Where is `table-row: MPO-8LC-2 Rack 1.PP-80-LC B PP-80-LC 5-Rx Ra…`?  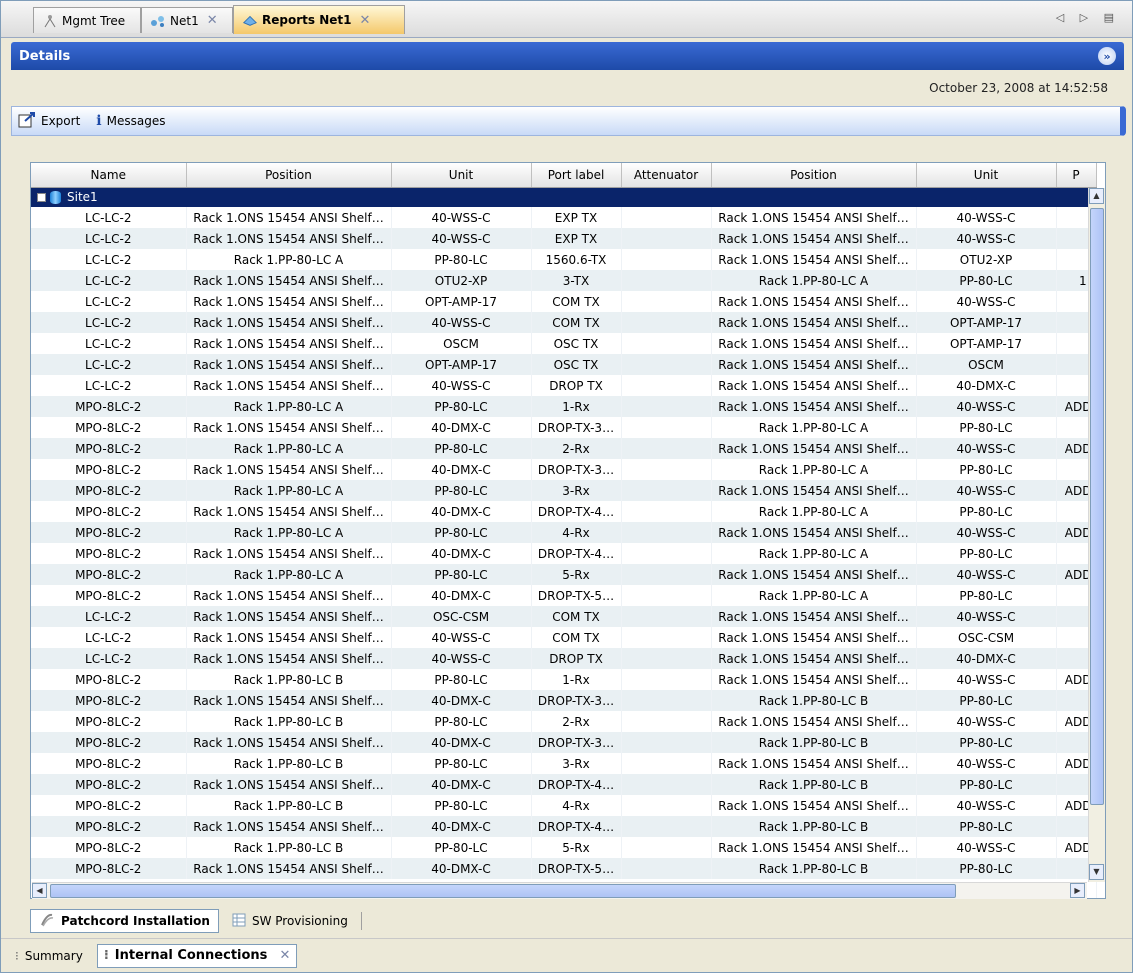
table-row: MPO-8LC-2 Rack 1.PP-80-LC B PP-80-LC 5-Rx Ra… is located at coordinates (564, 847).